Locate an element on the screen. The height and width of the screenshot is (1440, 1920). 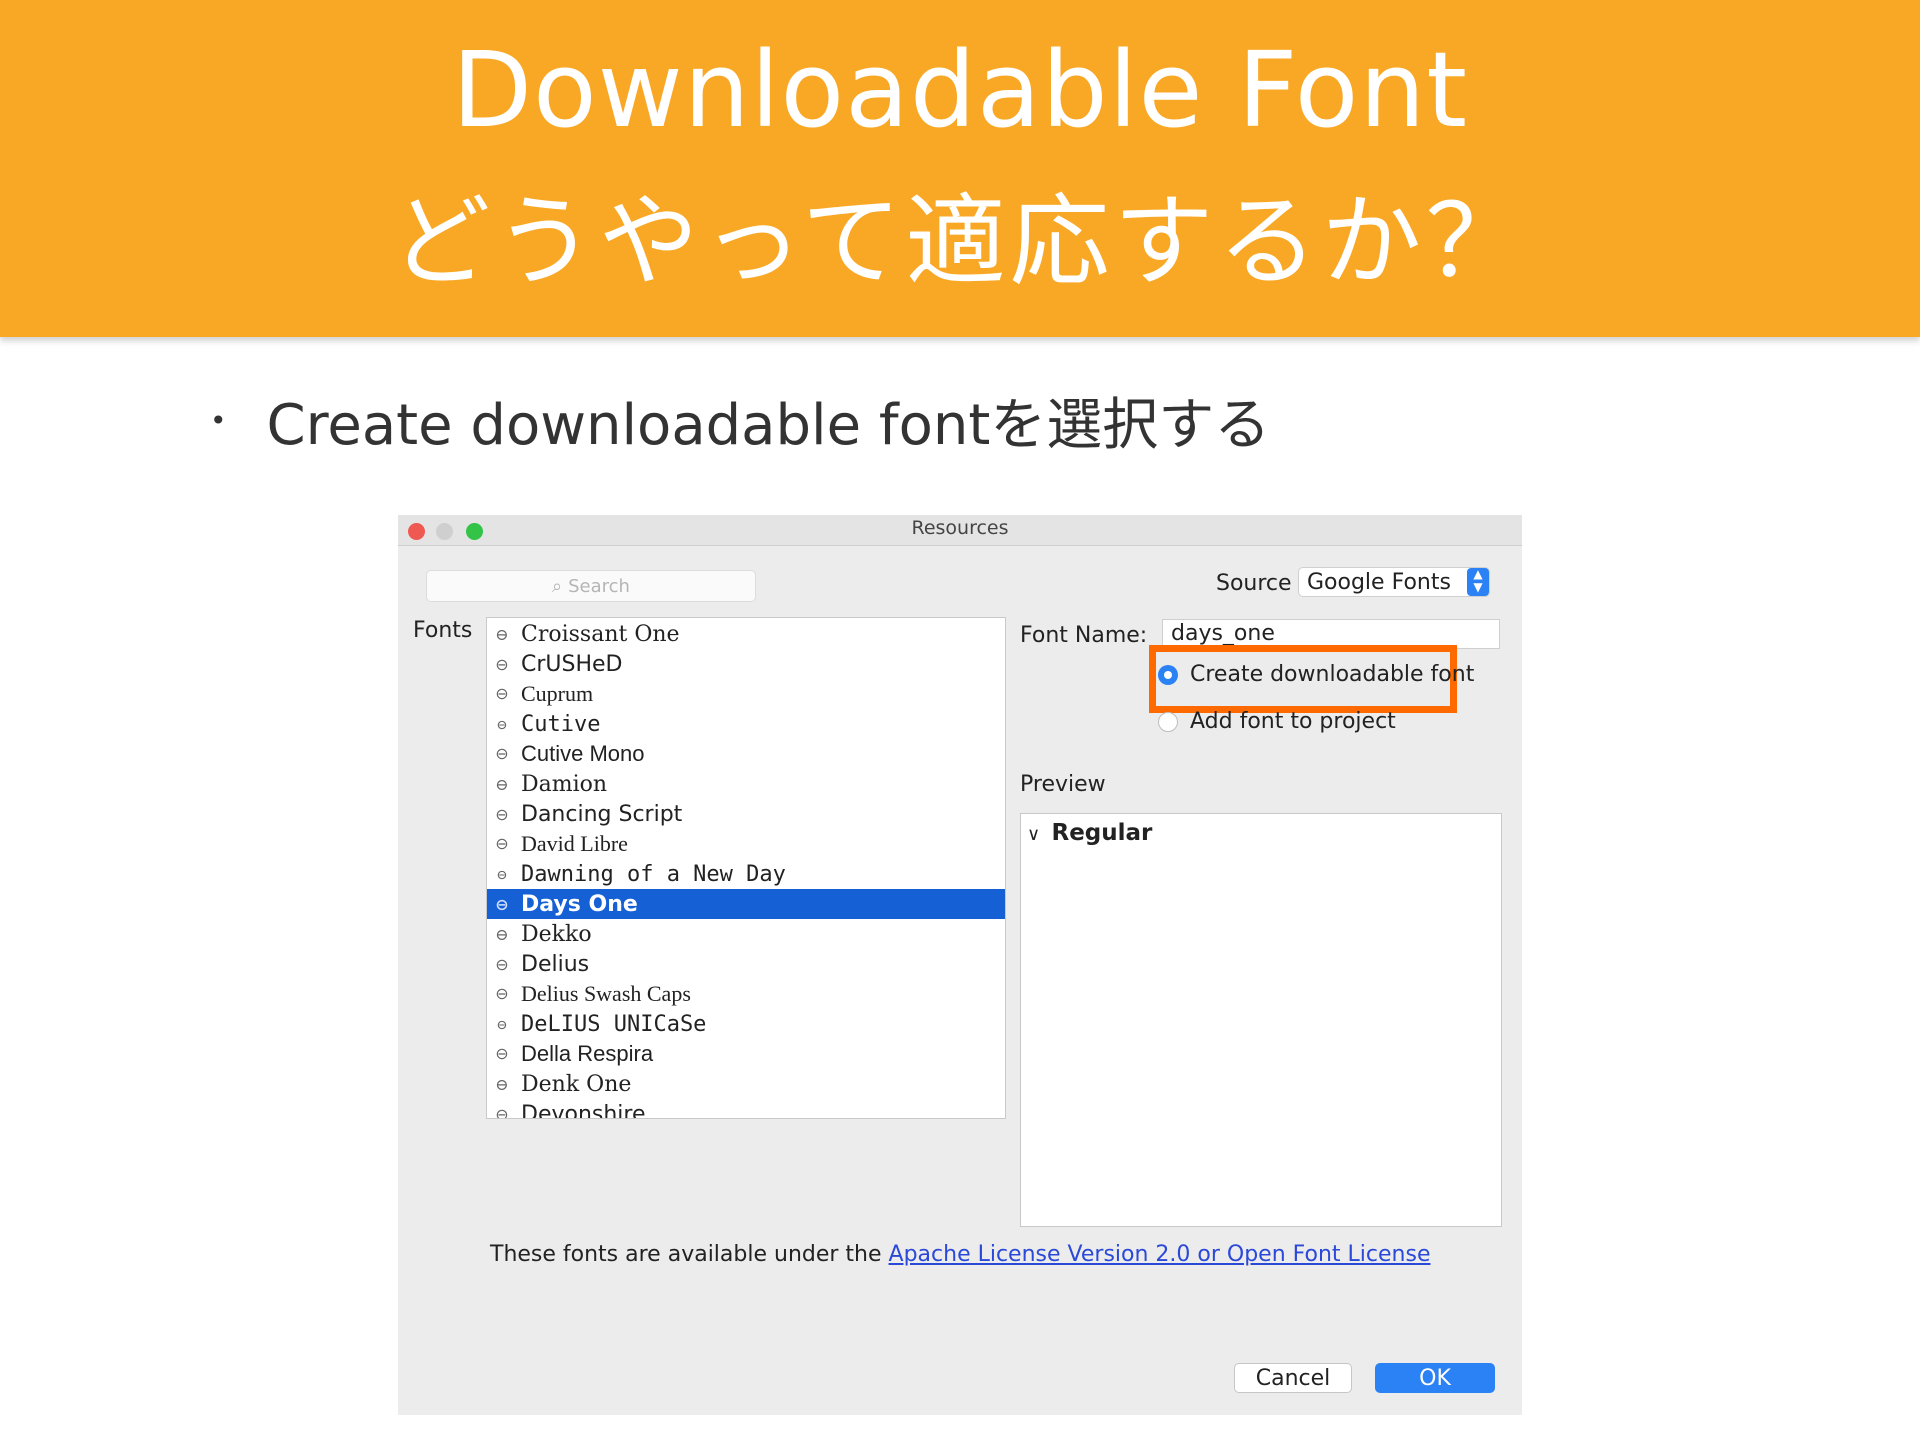
font-list-item: ⊖ Dancing Script is located at coordinates (746, 814).